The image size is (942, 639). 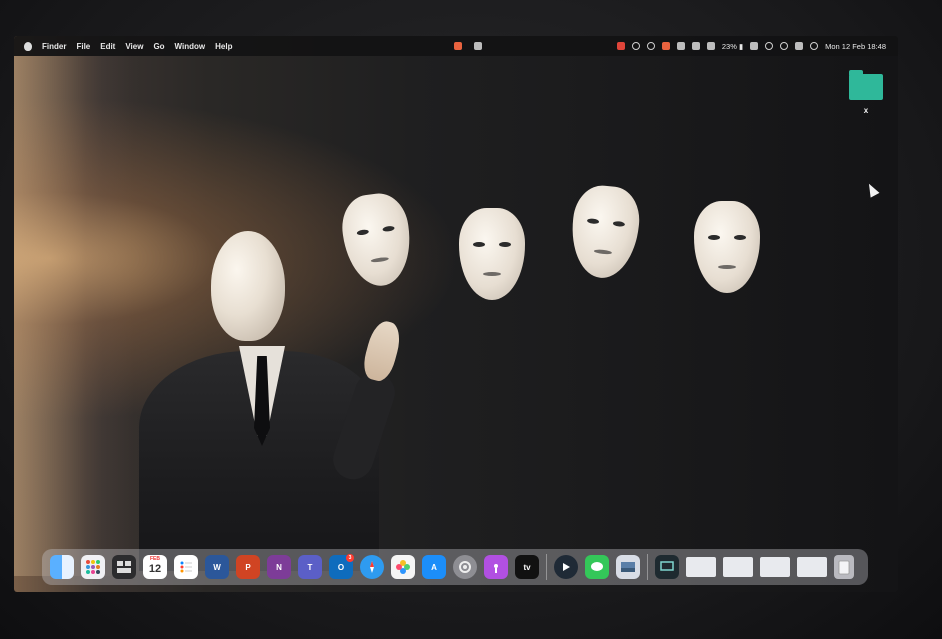 I want to click on powerpoint-icon: P, so click(x=248, y=567).